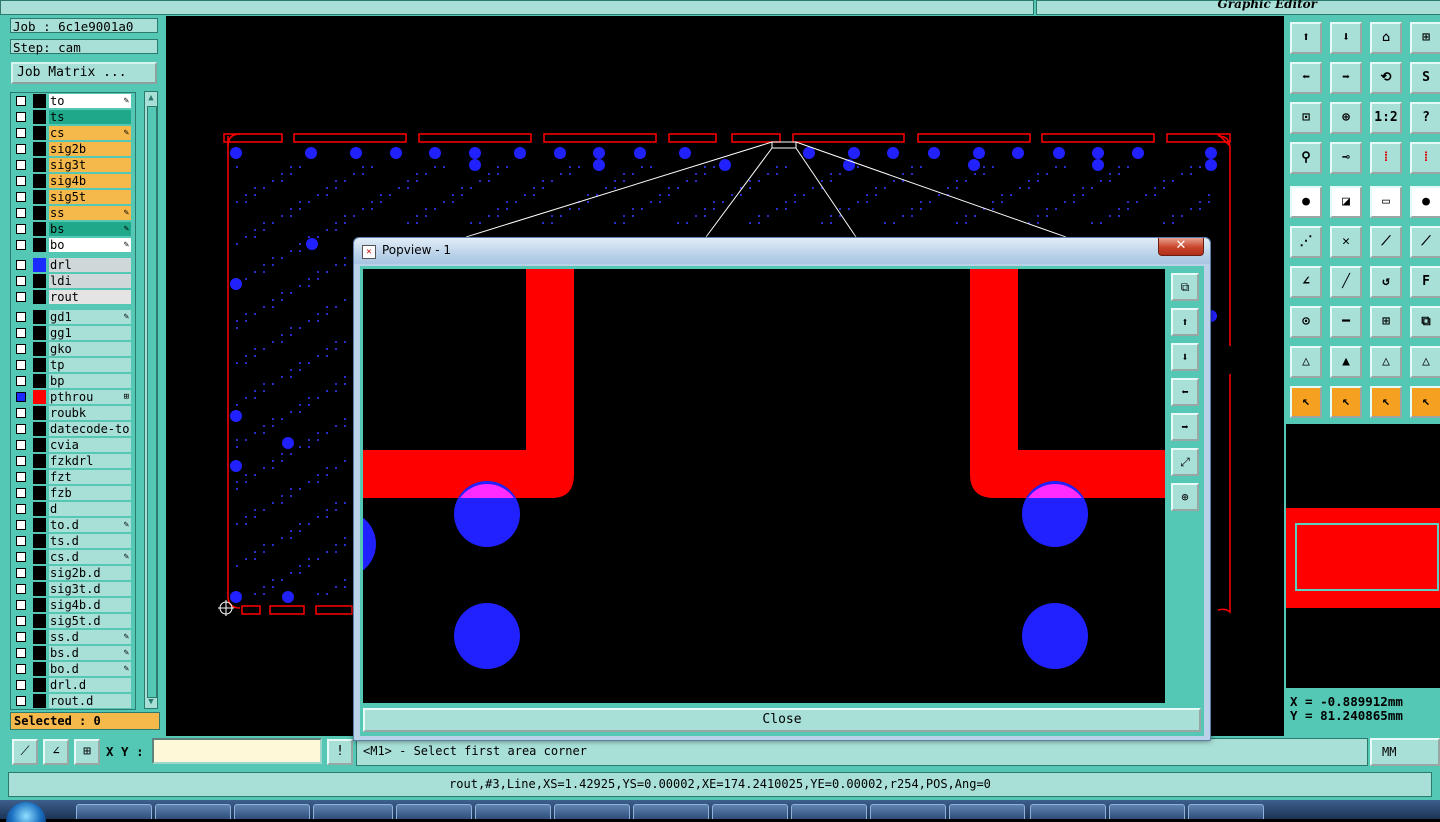 Image resolution: width=1440 pixels, height=822 pixels. I want to click on select-net-icon: ↖, so click(1425, 402).